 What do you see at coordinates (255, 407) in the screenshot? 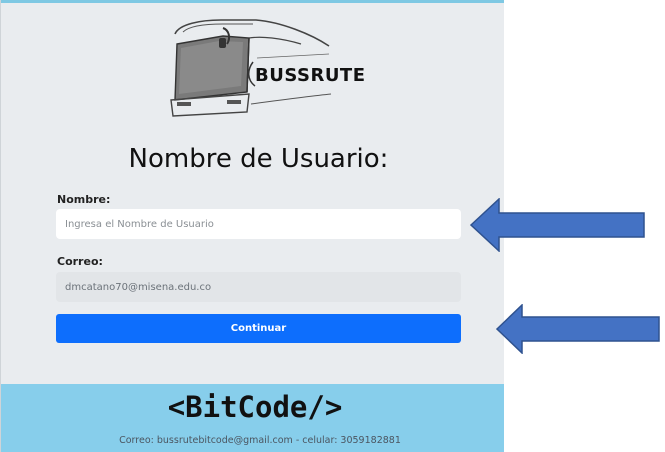
I see `footer-brand: <BitCode/>` at bounding box center [255, 407].